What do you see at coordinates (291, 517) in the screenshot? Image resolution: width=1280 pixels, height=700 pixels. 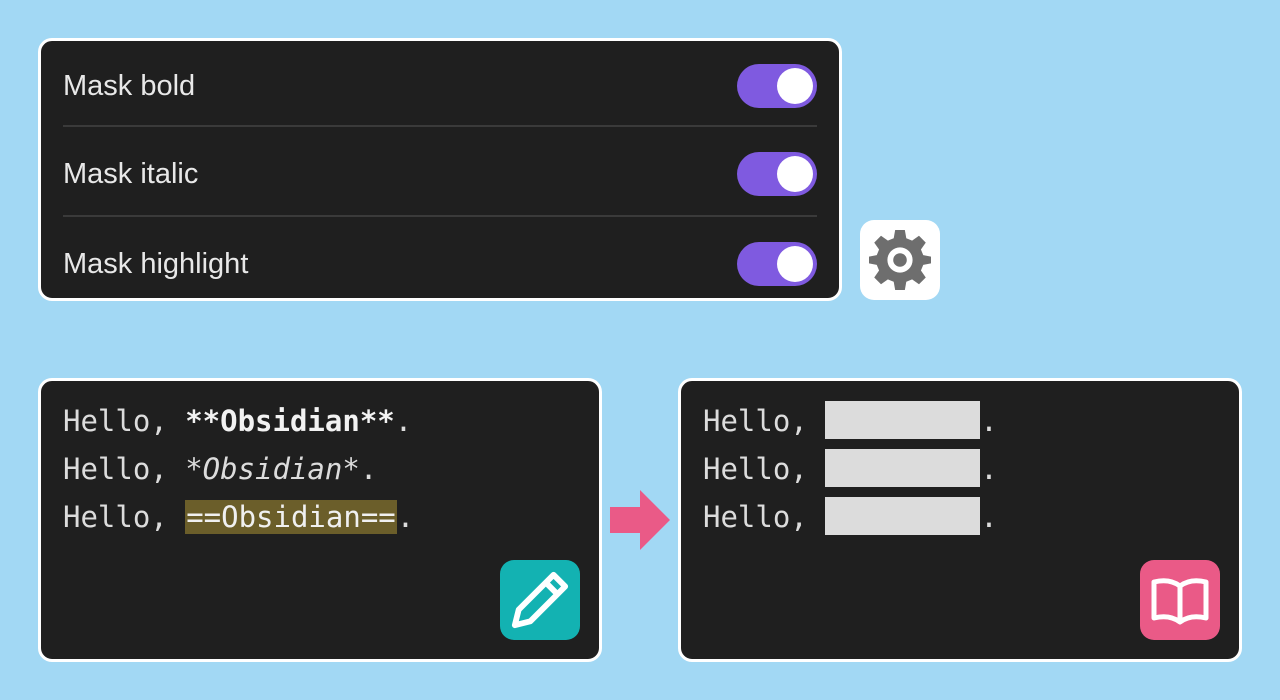 I see `highlight-markup: ==Obsidian==` at bounding box center [291, 517].